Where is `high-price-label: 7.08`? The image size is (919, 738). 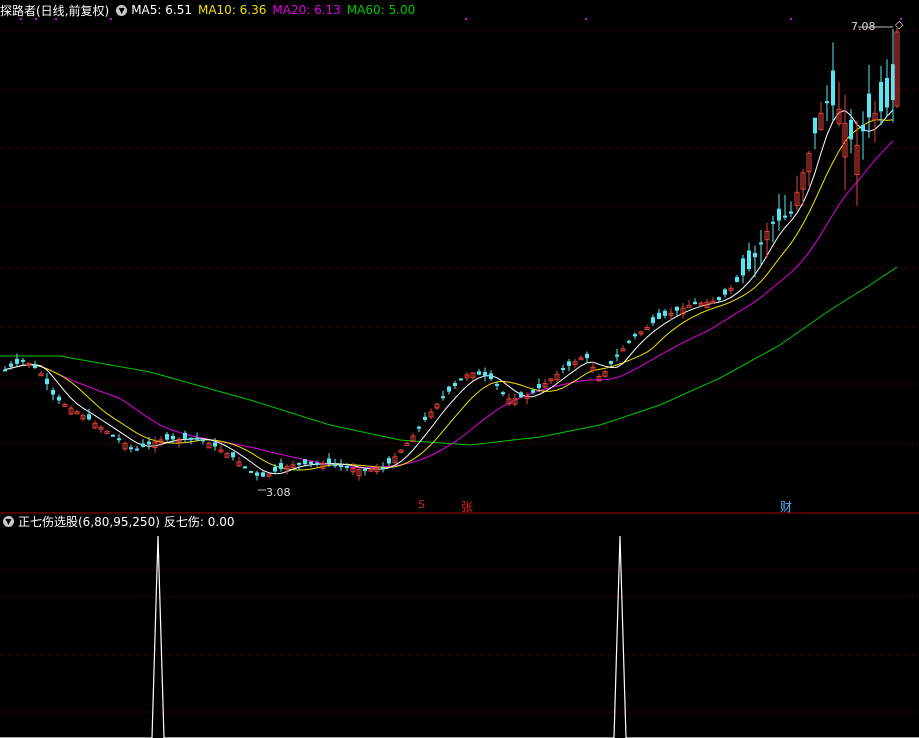
high-price-label: 7.08 is located at coordinates (863, 26).